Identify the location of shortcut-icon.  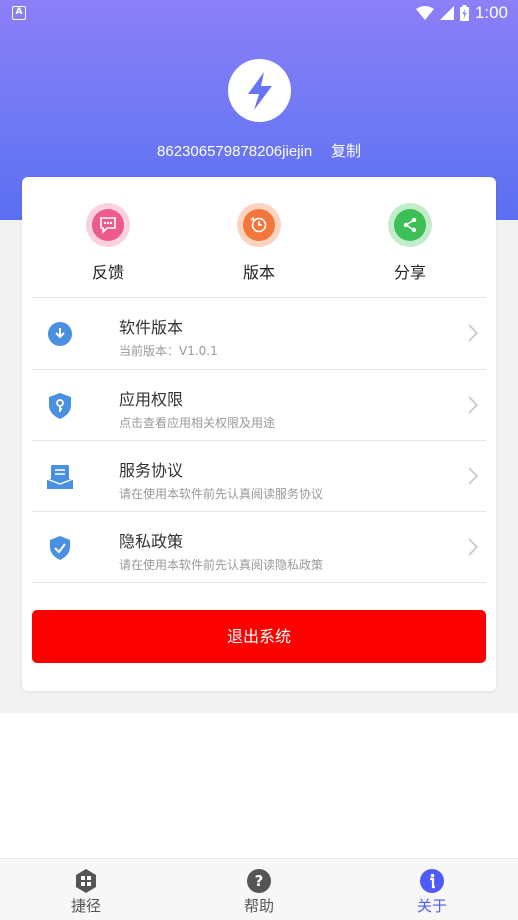
(86, 881).